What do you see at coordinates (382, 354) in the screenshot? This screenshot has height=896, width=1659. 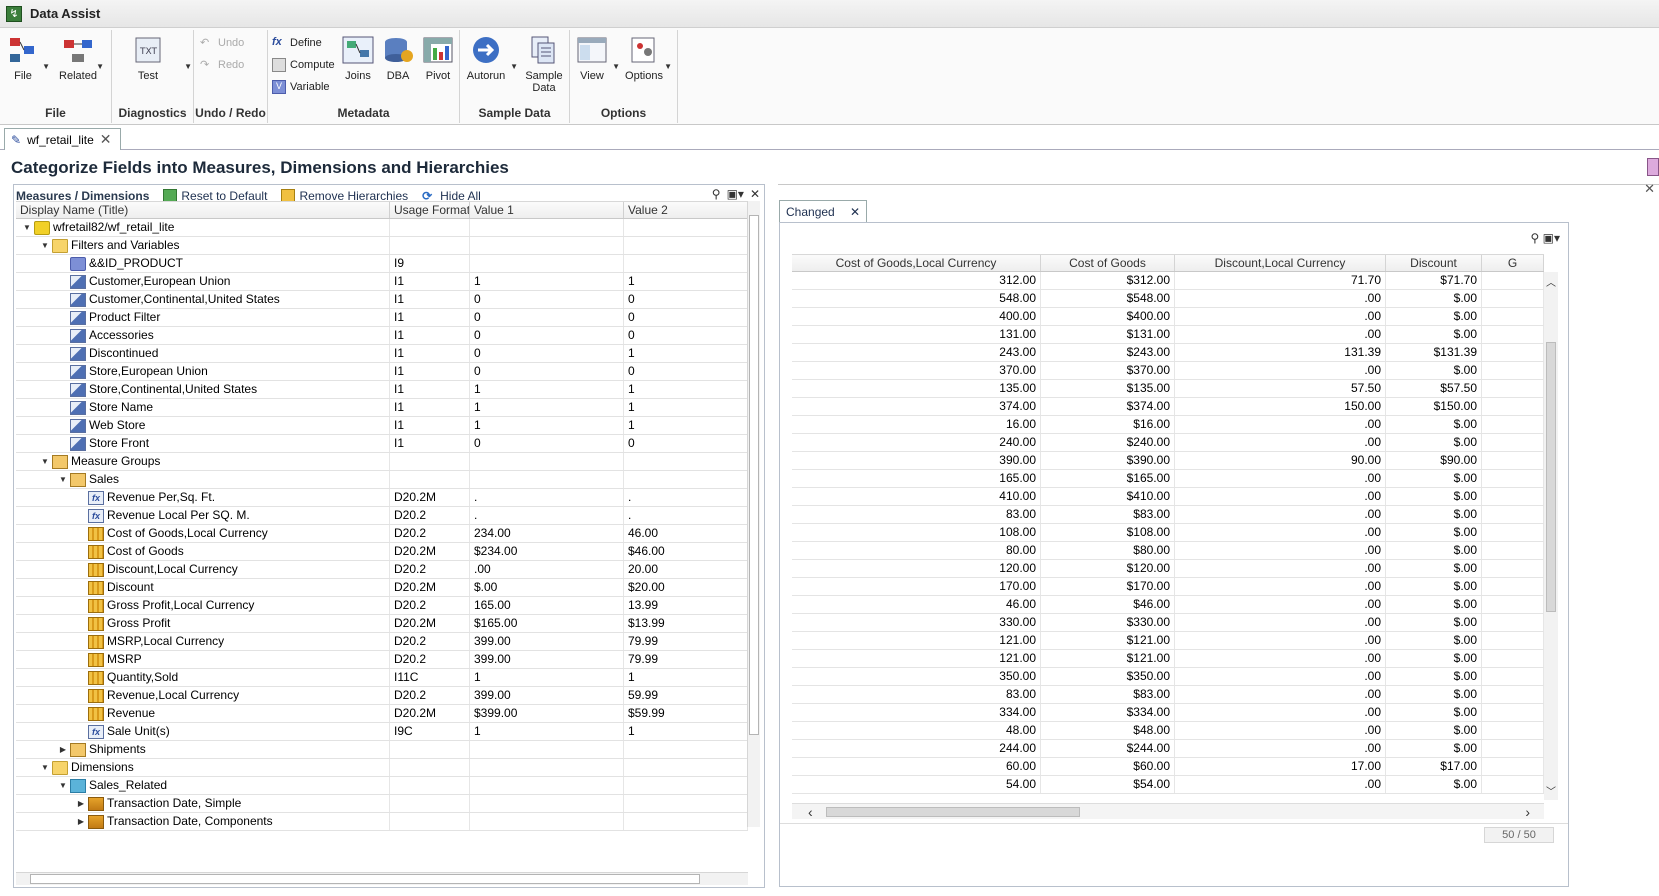 I see `table-row: Discontinued I1 0 1` at bounding box center [382, 354].